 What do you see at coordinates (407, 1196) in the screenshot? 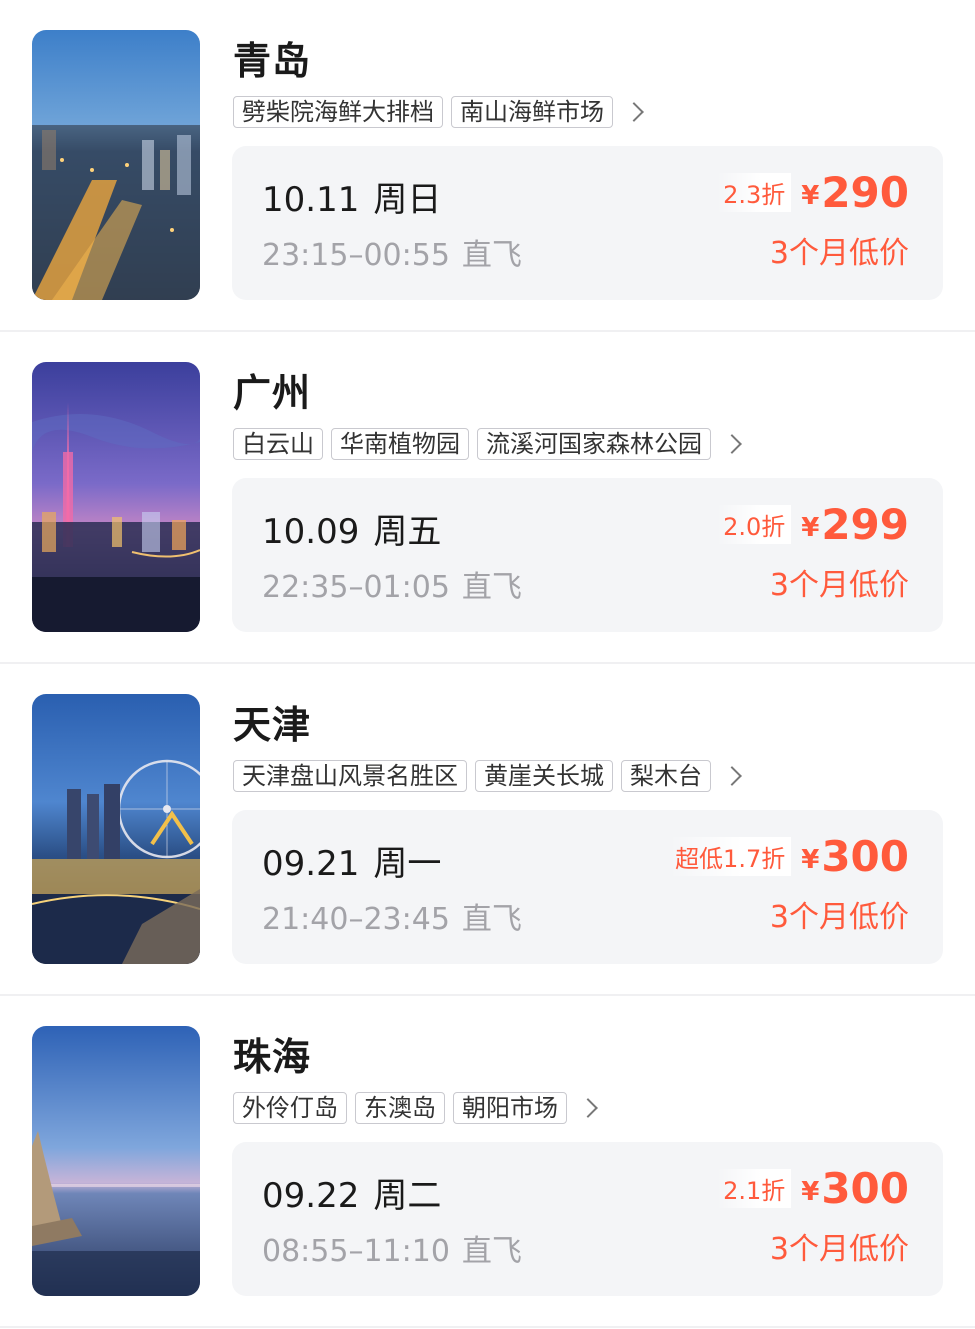
I see `weekday: 周二` at bounding box center [407, 1196].